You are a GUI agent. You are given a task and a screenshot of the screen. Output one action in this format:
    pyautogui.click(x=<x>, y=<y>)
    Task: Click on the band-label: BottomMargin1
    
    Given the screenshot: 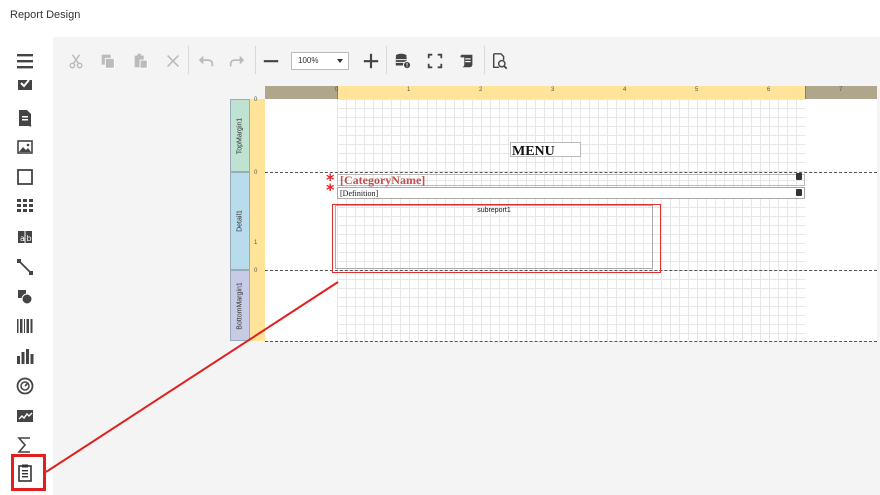 What is the action you would take?
    pyautogui.click(x=240, y=305)
    